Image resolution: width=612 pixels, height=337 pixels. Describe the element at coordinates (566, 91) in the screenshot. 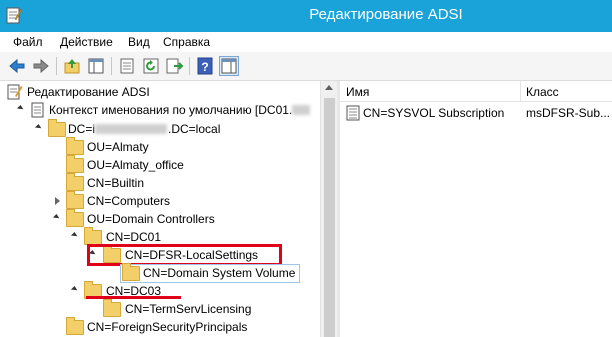

I see `column-header-class: Класс` at that location.